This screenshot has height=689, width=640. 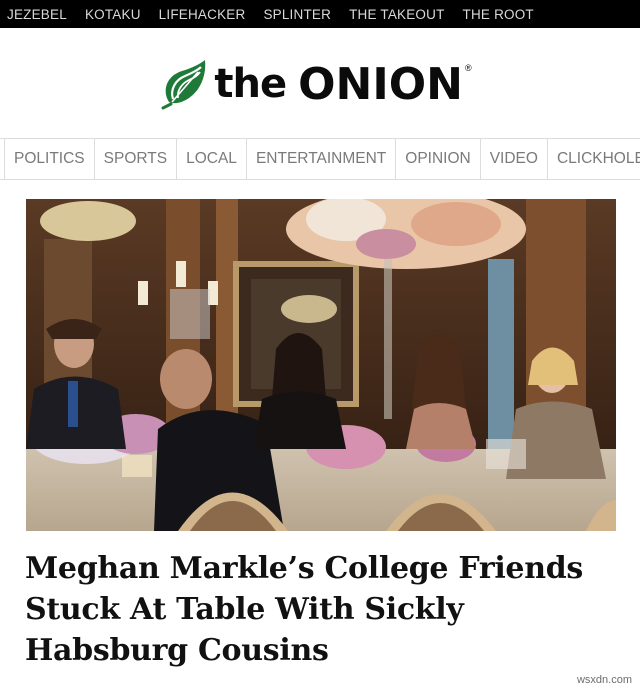 I want to click on nav-item-clickhole: CLICKHOLE, so click(x=594, y=159).